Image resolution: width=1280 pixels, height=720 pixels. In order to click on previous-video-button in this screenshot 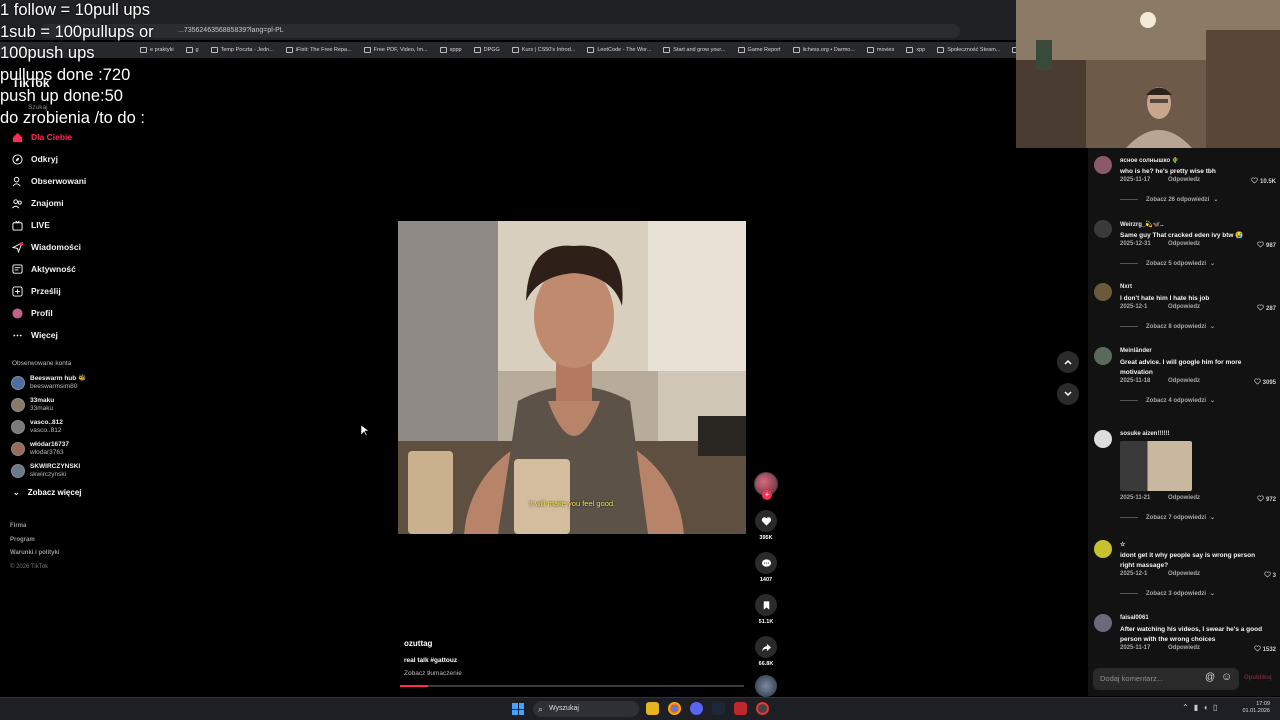, I will do `click(1068, 362)`.